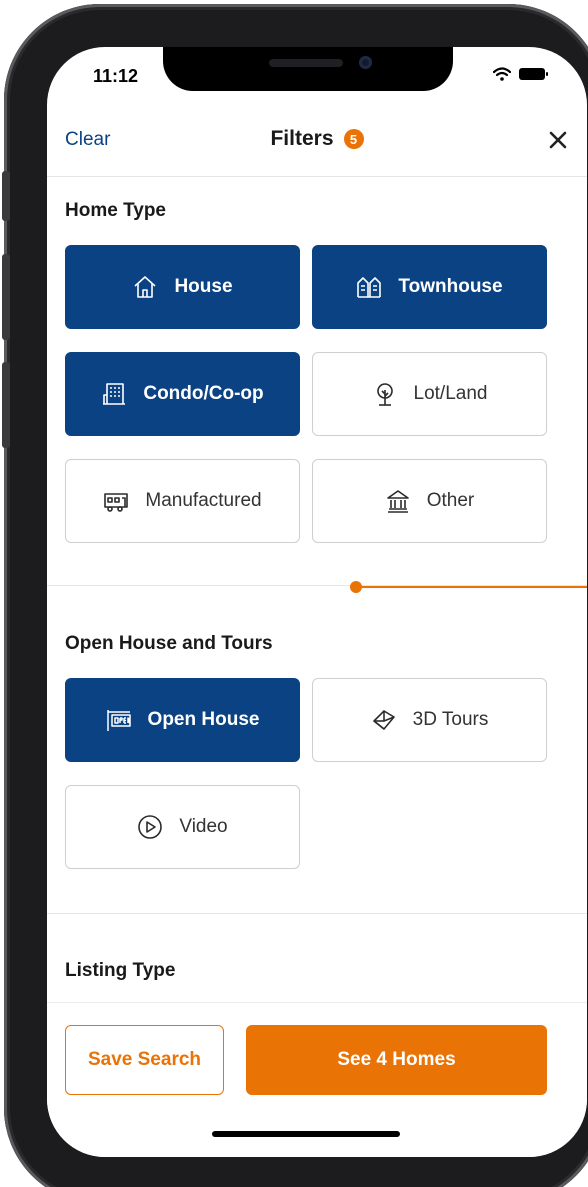 This screenshot has width=588, height=1187. Describe the element at coordinates (169, 643) in the screenshot. I see `open-house-title: Open House and Tours` at that location.